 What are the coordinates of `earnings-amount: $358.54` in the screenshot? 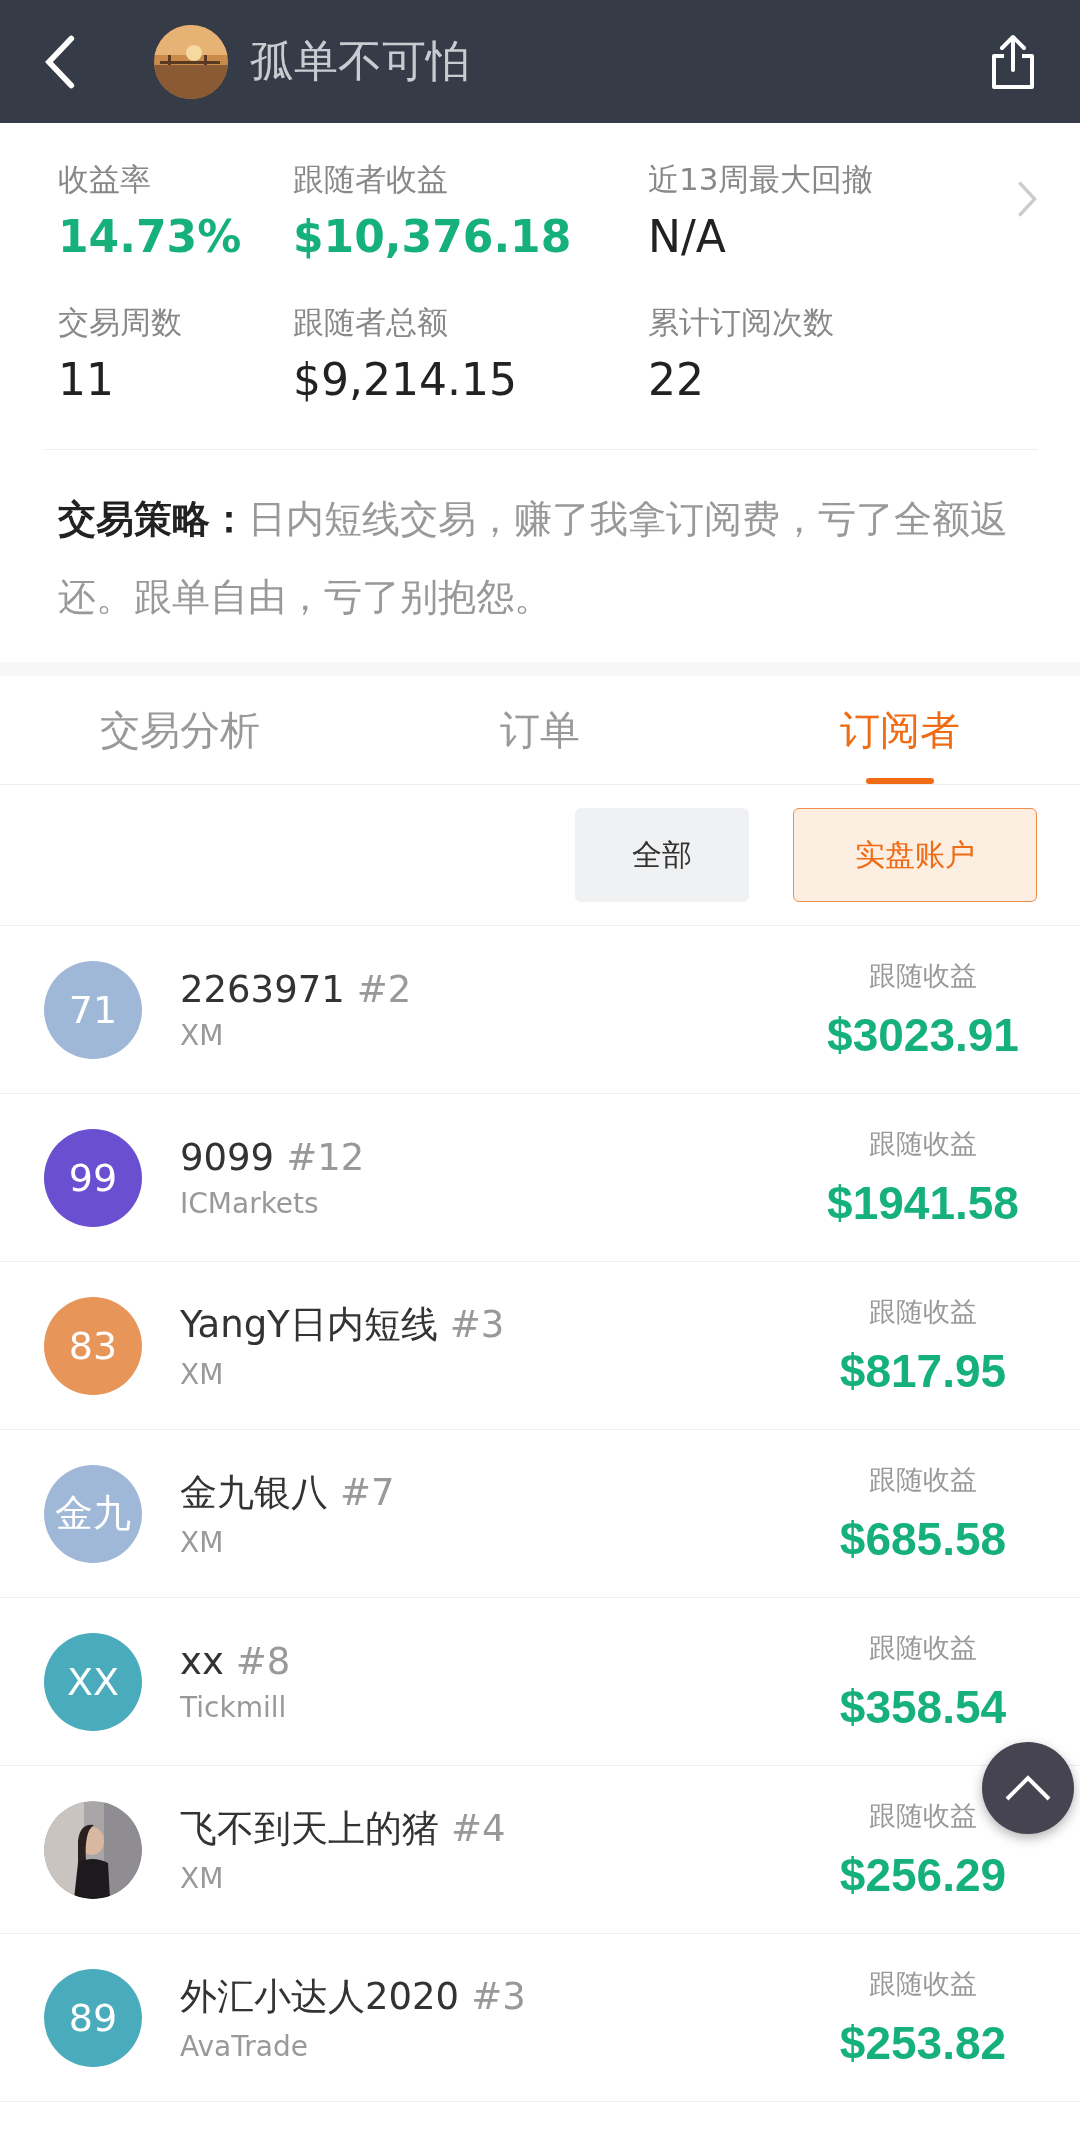 It's located at (923, 1706).